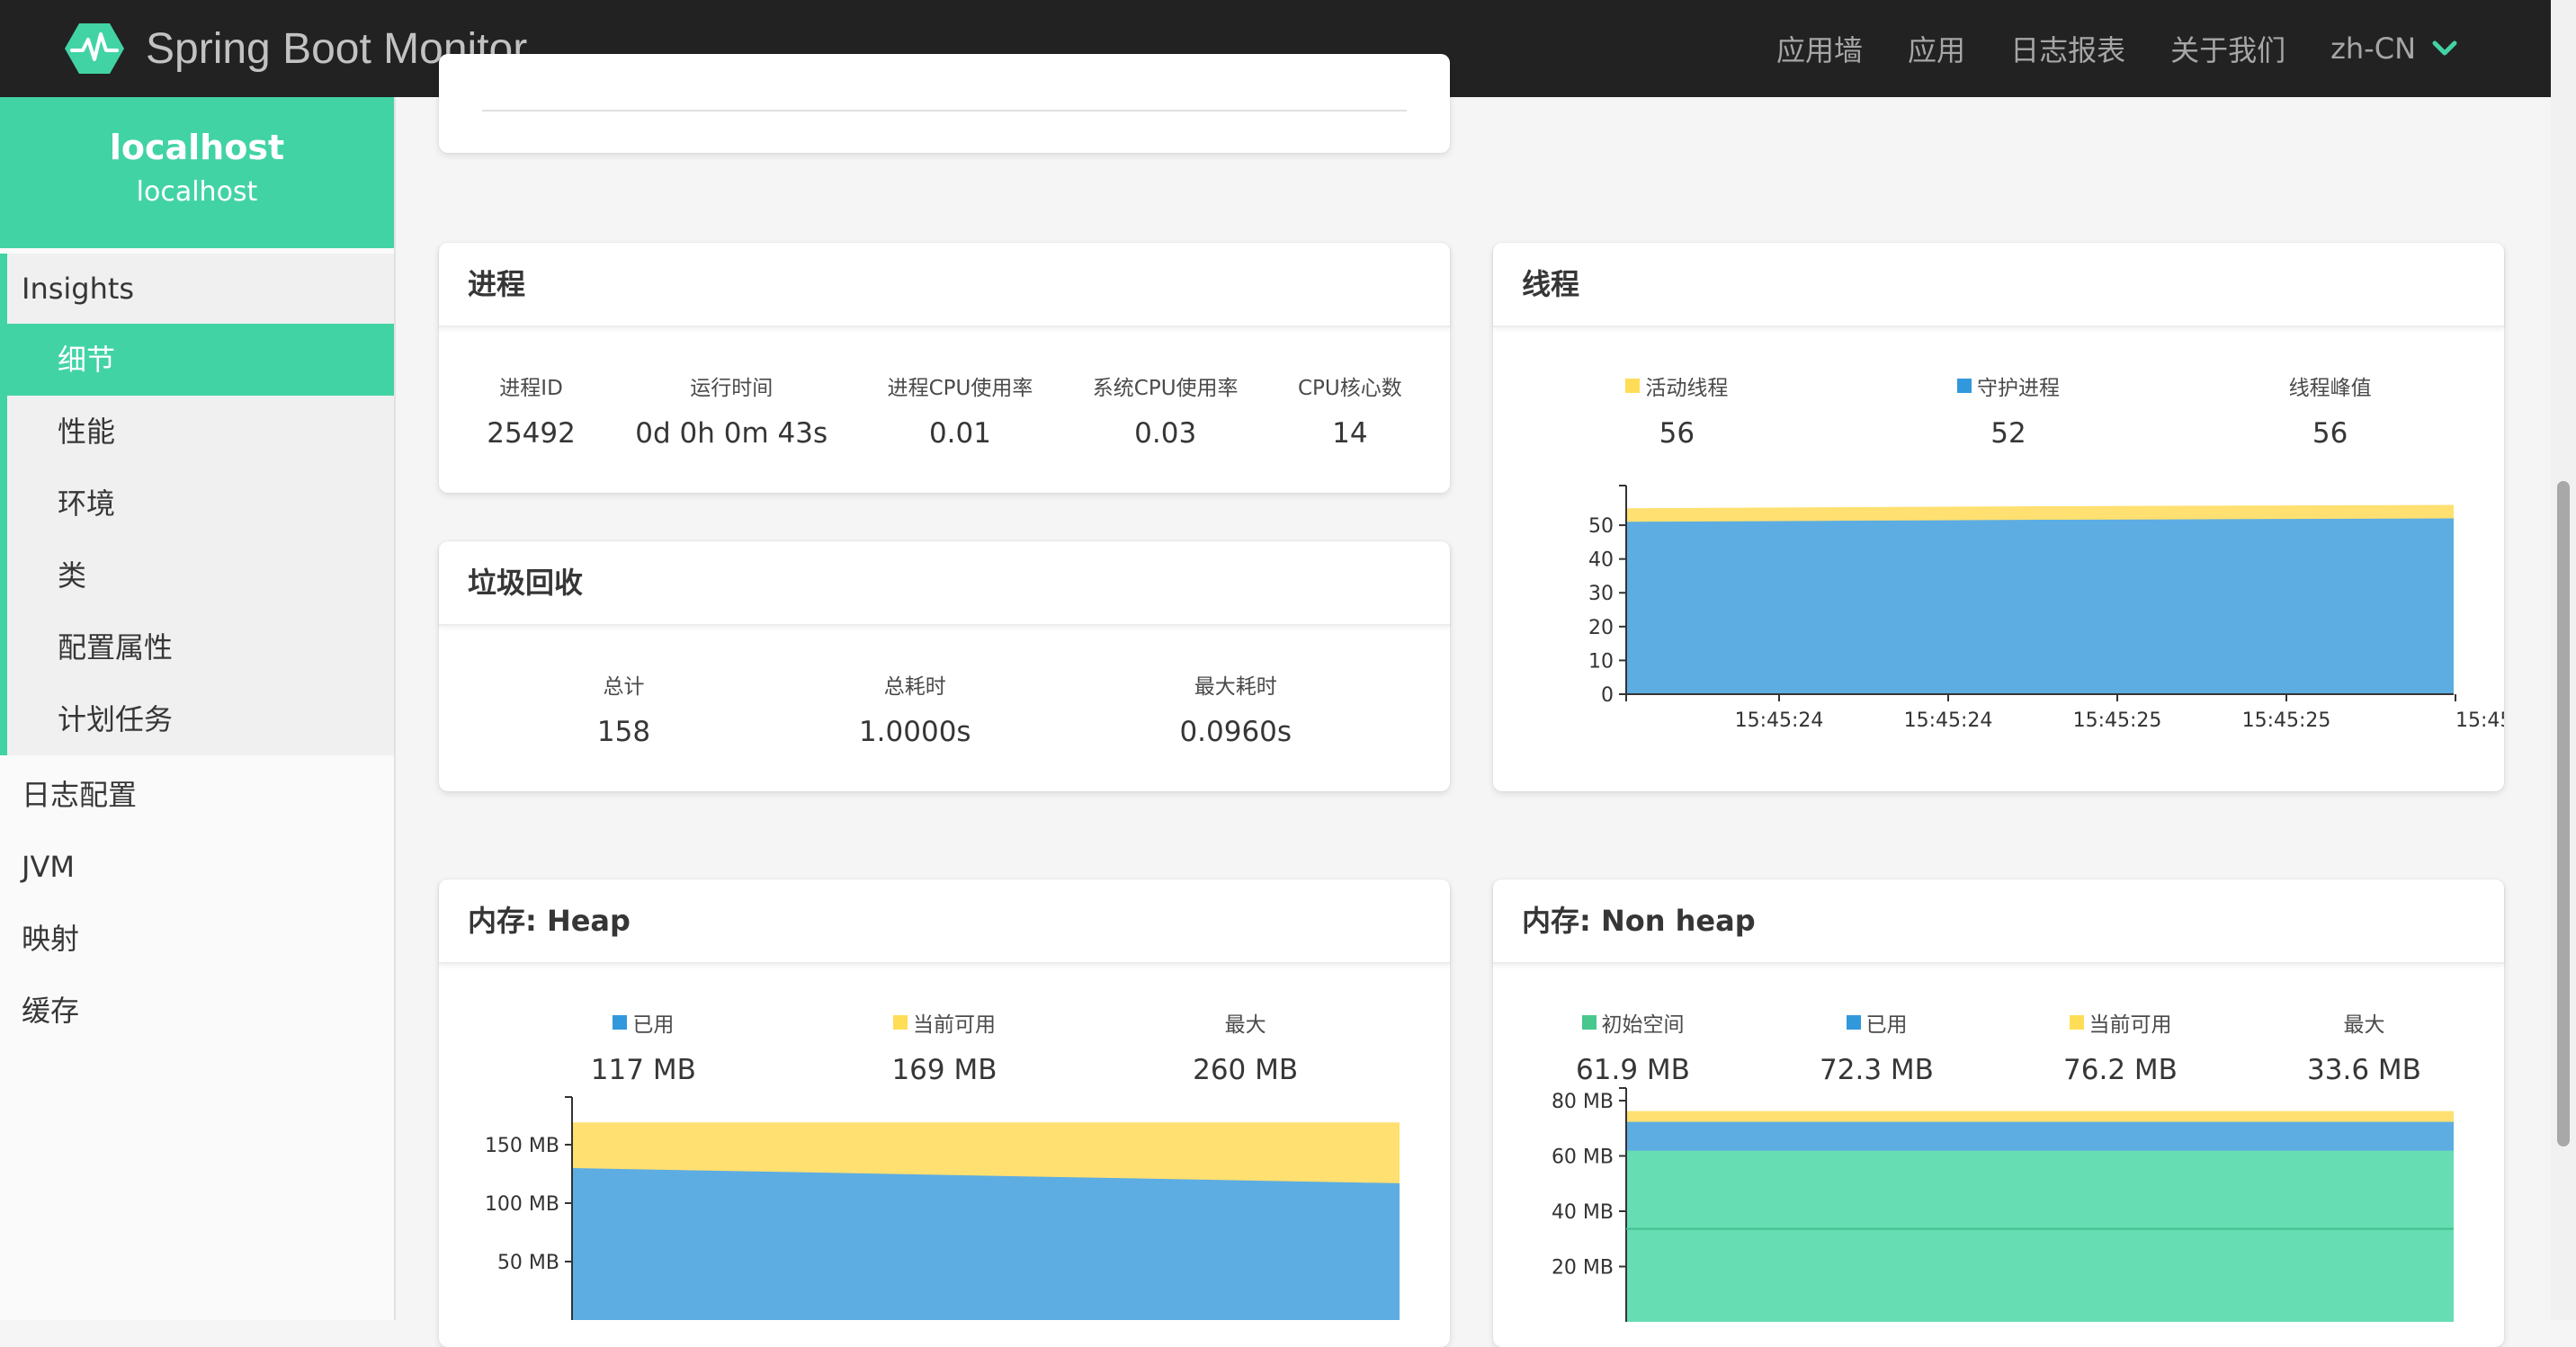  What do you see at coordinates (643, 1046) in the screenshot?
I see `stat-heap-used: 已用 117 MB` at bounding box center [643, 1046].